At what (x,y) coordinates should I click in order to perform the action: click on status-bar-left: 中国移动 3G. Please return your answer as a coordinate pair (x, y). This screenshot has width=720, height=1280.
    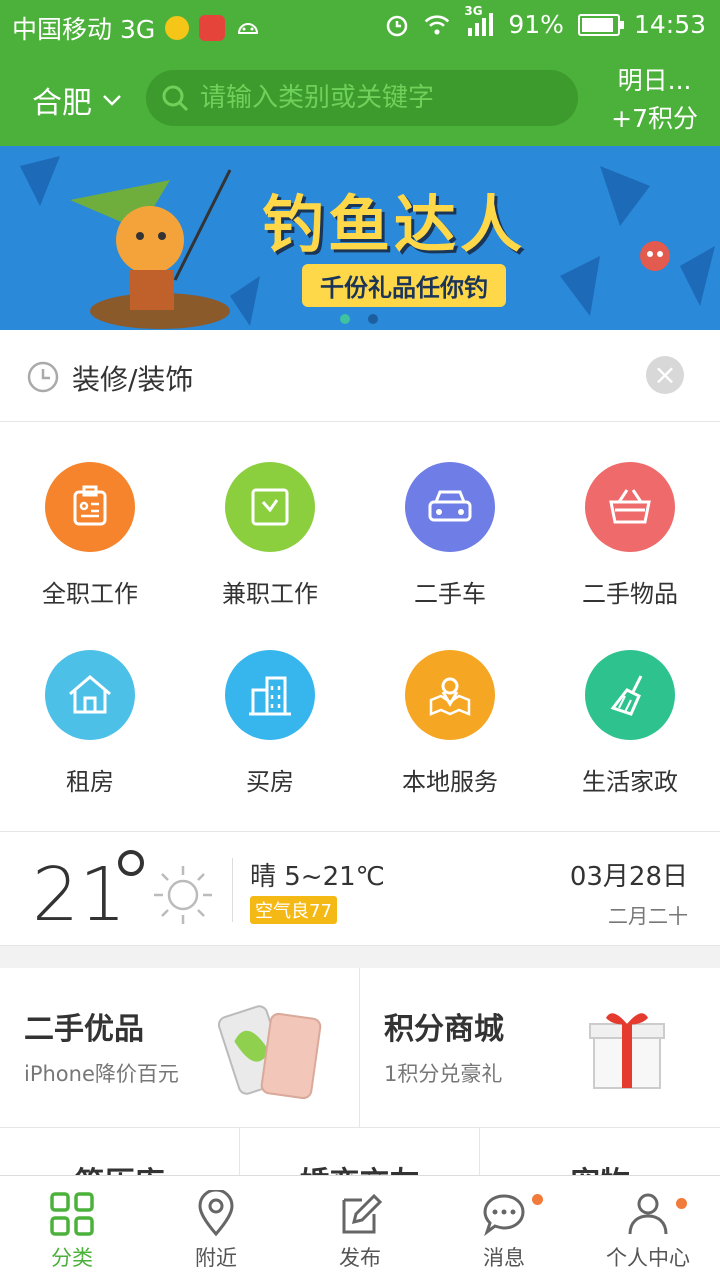
    Looking at the image, I should click on (136, 28).